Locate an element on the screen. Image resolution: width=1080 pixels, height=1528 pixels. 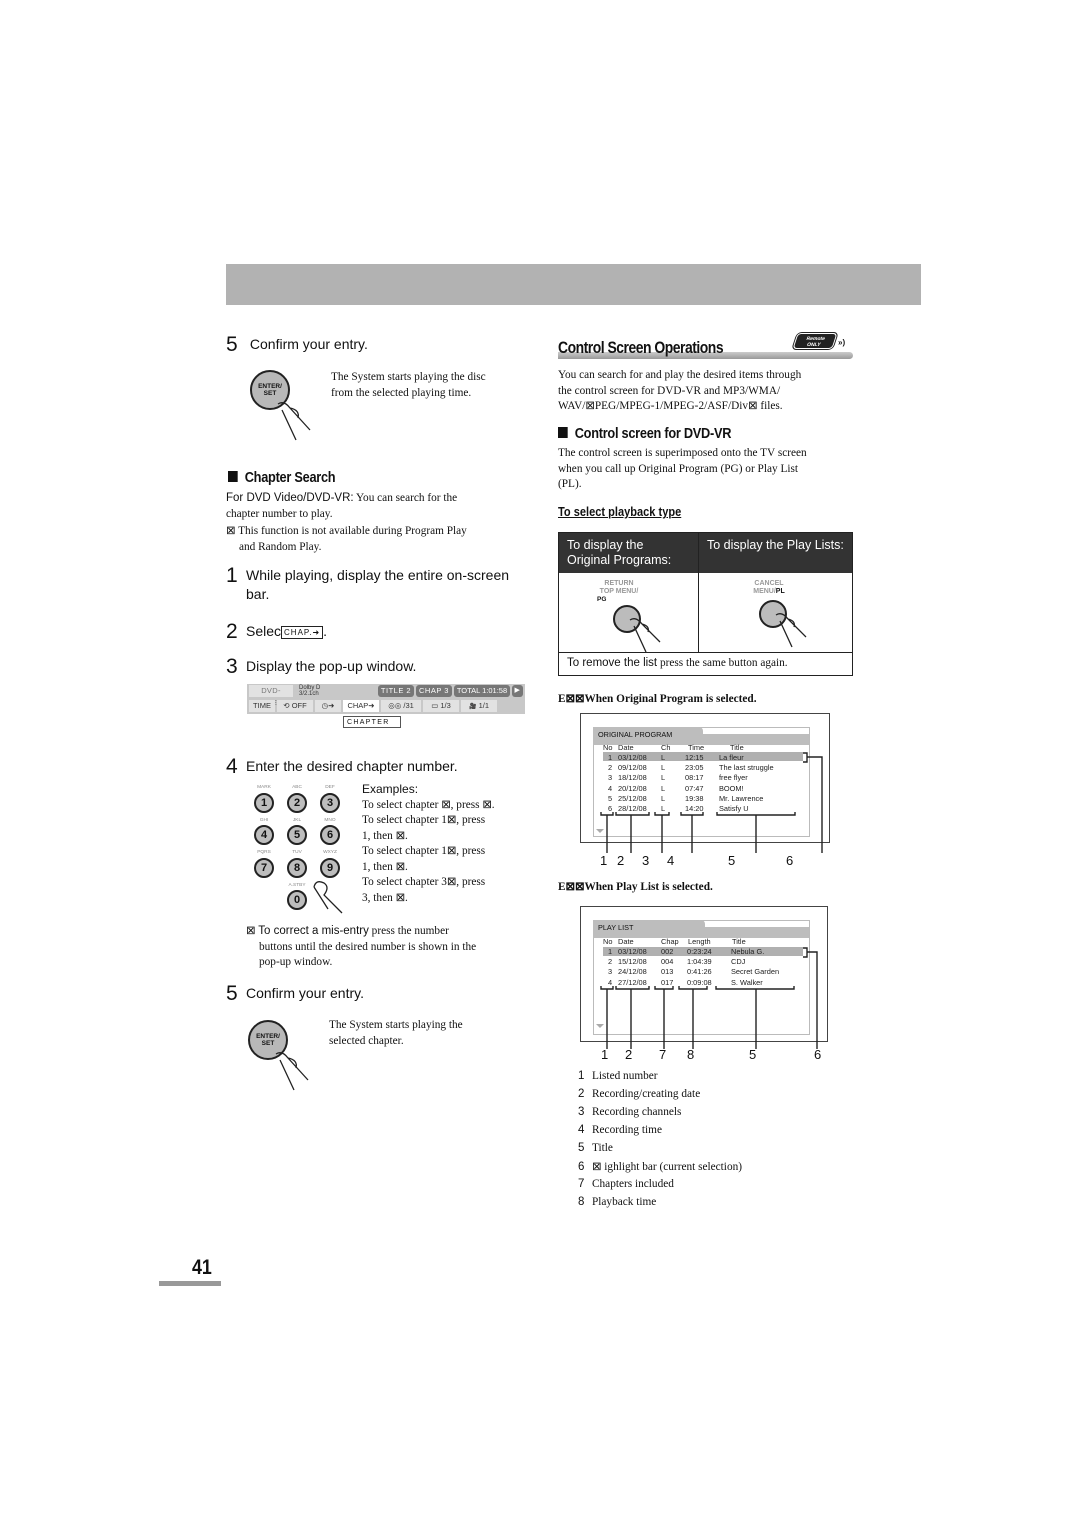
key-3: 3 is located at coordinates (330, 803).